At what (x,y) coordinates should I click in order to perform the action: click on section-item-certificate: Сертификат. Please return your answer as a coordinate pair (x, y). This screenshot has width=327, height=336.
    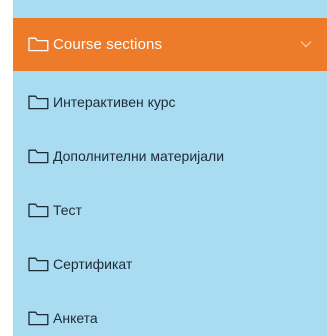
    Looking at the image, I should click on (170, 264).